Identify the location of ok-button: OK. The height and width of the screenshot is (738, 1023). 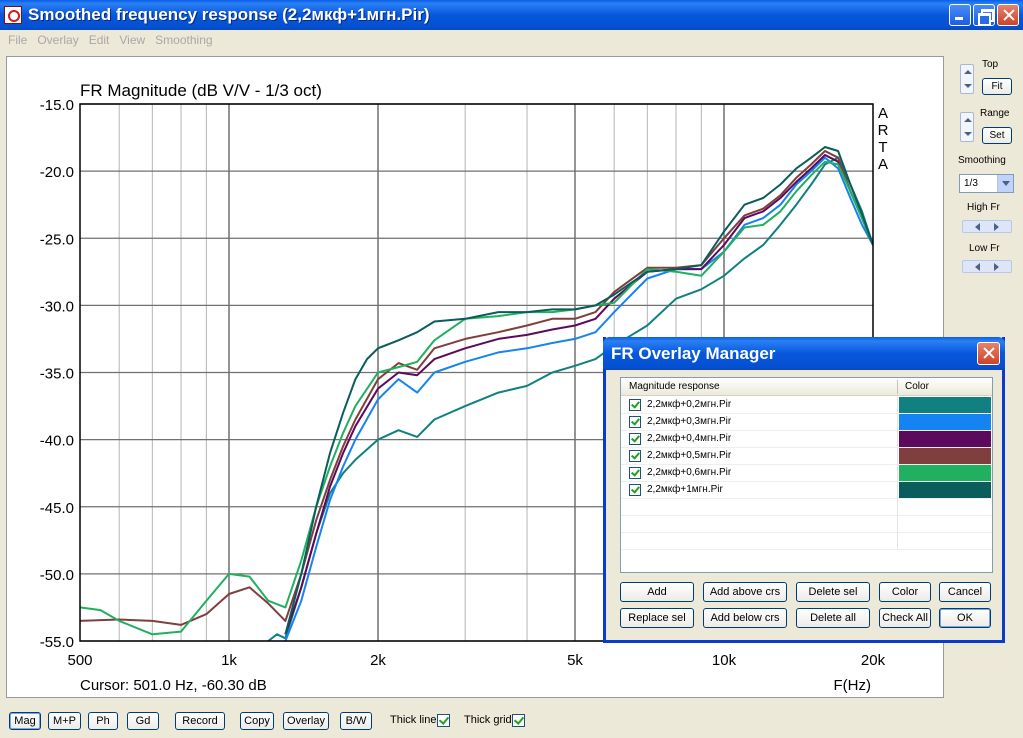
(965, 618).